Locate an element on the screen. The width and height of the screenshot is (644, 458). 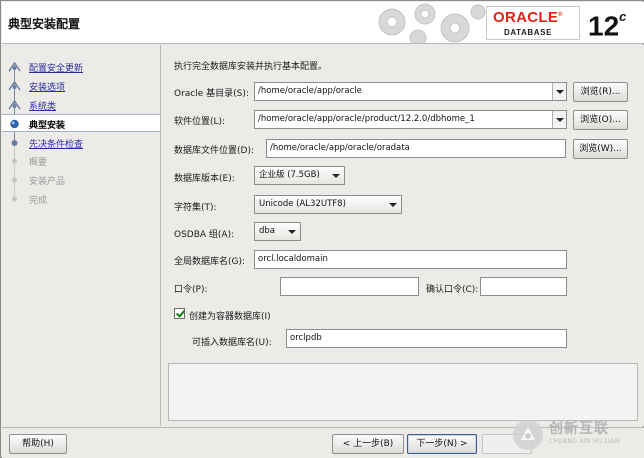
osdba-select: dba is located at coordinates (277, 231).